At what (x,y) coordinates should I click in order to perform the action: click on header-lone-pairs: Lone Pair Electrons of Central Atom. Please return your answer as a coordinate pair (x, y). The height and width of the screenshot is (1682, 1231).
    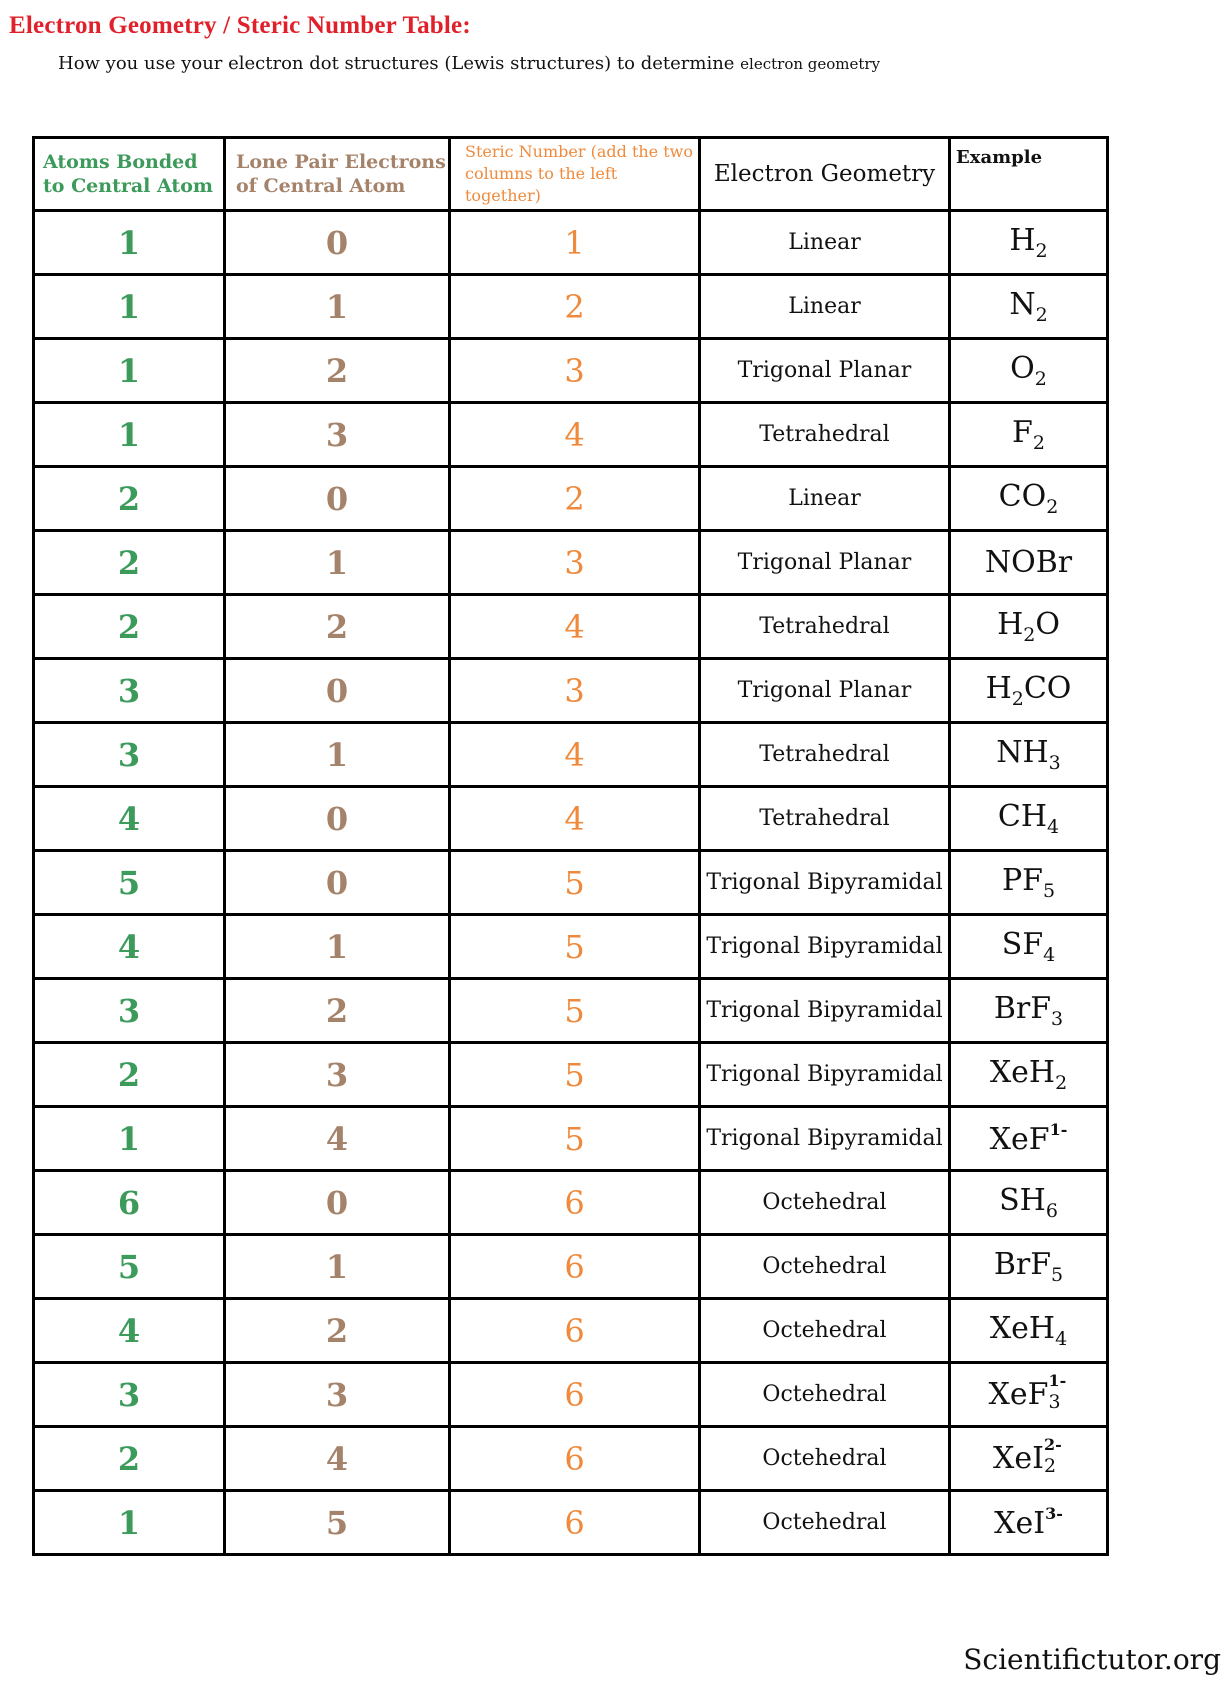
    Looking at the image, I should click on (337, 174).